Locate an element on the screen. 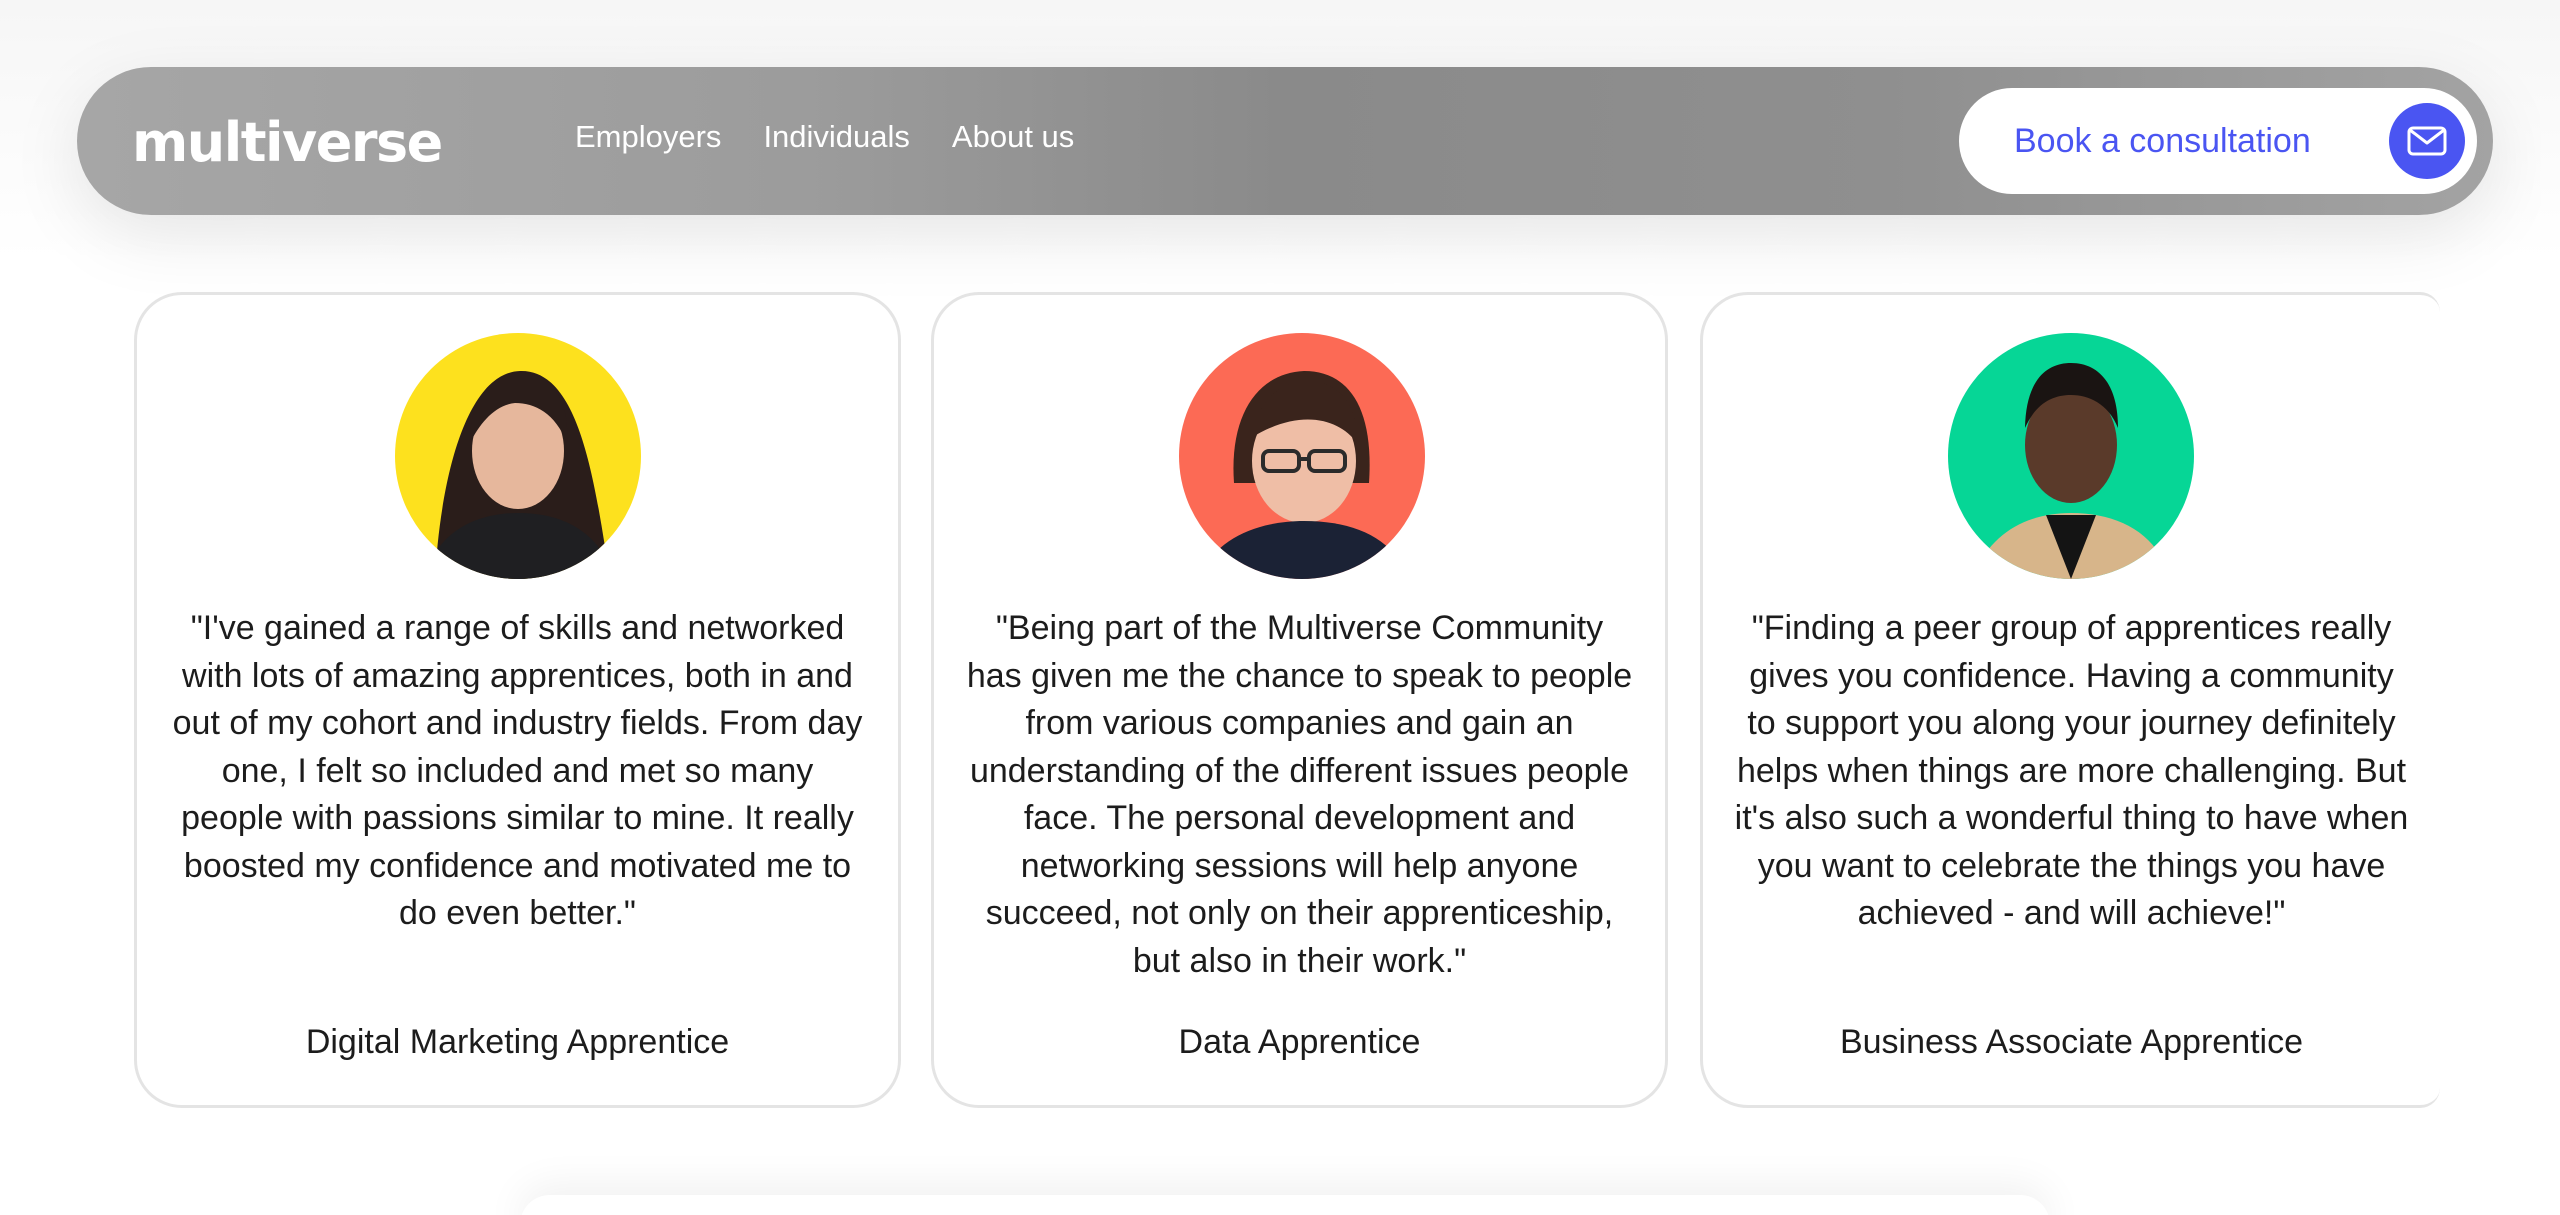 This screenshot has height=1215, width=2560. envelope-icon is located at coordinates (2427, 141).